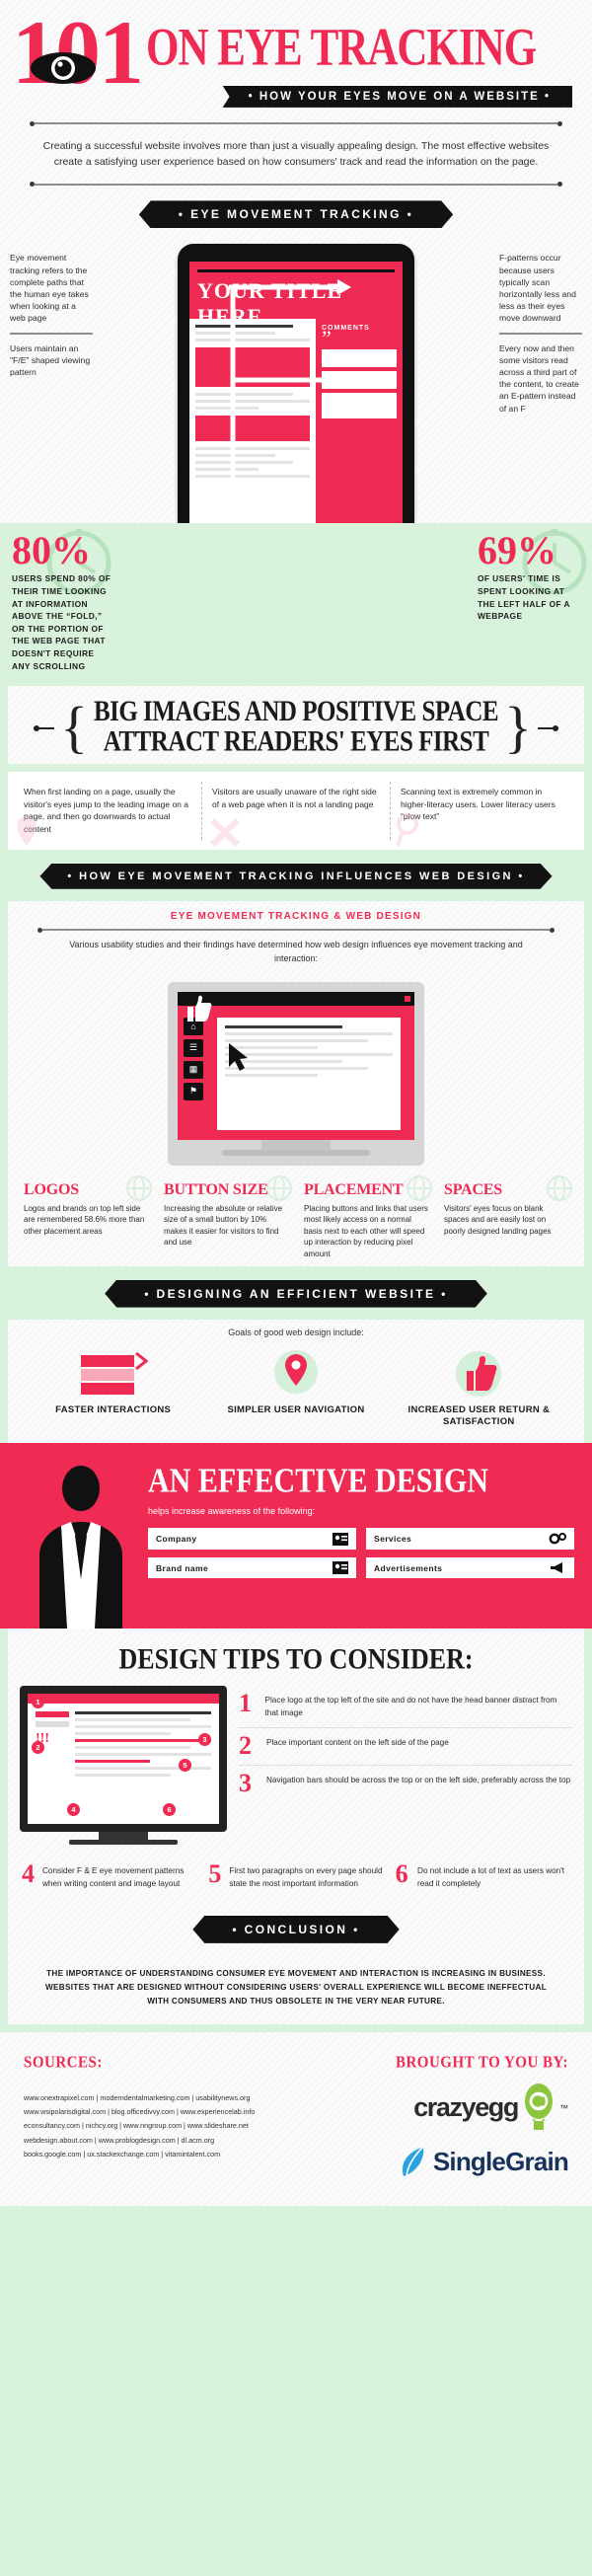 This screenshot has height=2576, width=592. I want to click on effective-design-title: AN EFFECTIVE DESIGN, so click(318, 1481).